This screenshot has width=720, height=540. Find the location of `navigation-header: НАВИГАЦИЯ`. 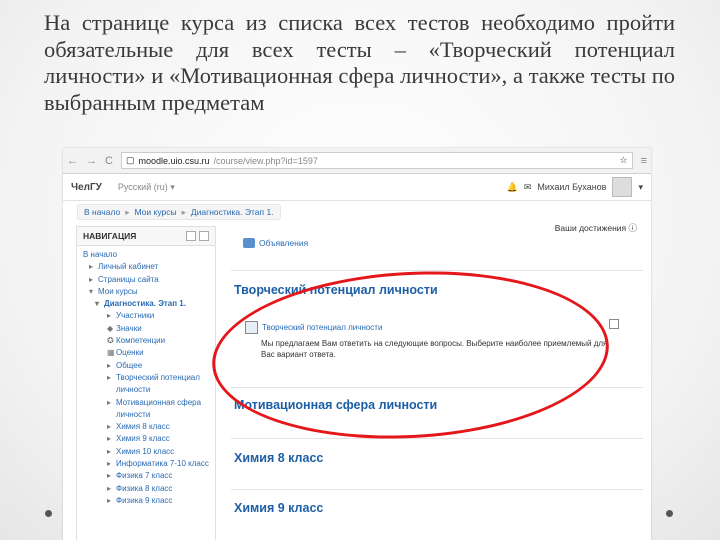

navigation-header: НАВИГАЦИЯ is located at coordinates (146, 236).